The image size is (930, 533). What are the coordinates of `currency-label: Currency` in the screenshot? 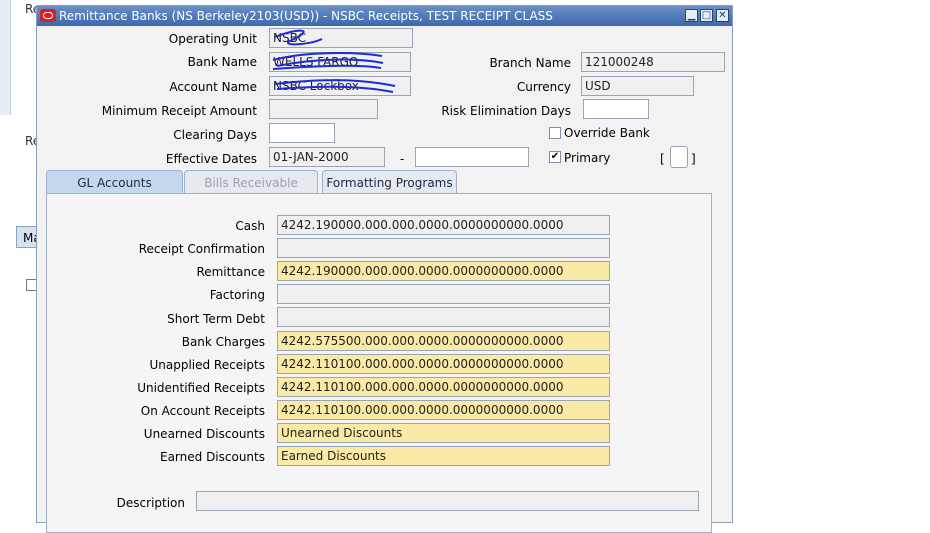 It's located at (543, 87).